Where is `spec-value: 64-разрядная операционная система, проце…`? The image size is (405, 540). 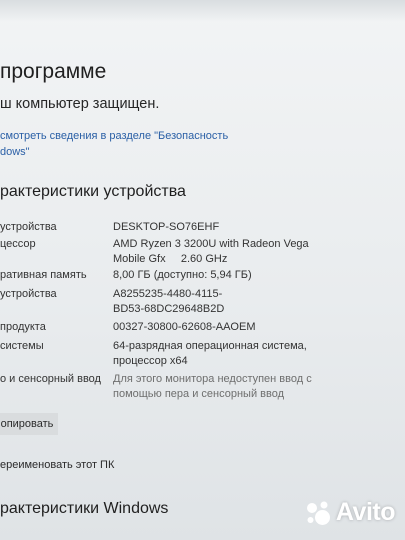
spec-value: 64-разрядная операционная система, проце… is located at coordinates (248, 354).